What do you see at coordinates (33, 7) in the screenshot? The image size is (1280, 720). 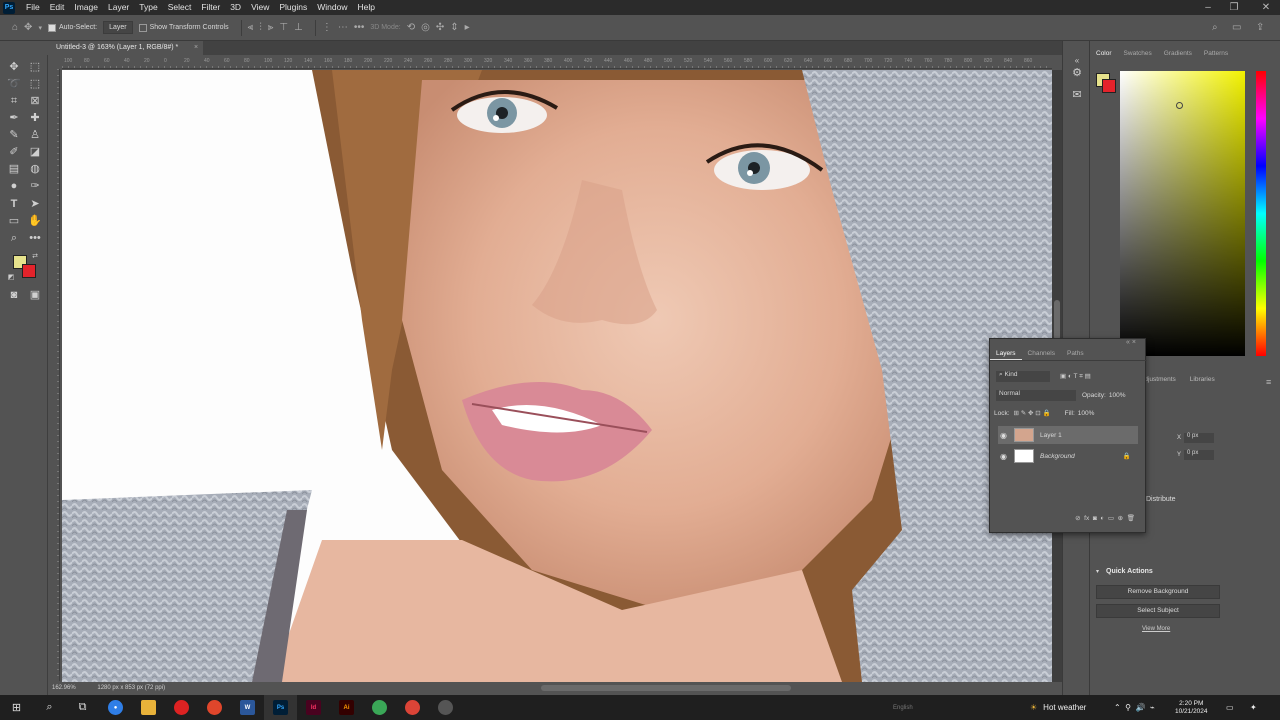 I see `menu-file: File` at bounding box center [33, 7].